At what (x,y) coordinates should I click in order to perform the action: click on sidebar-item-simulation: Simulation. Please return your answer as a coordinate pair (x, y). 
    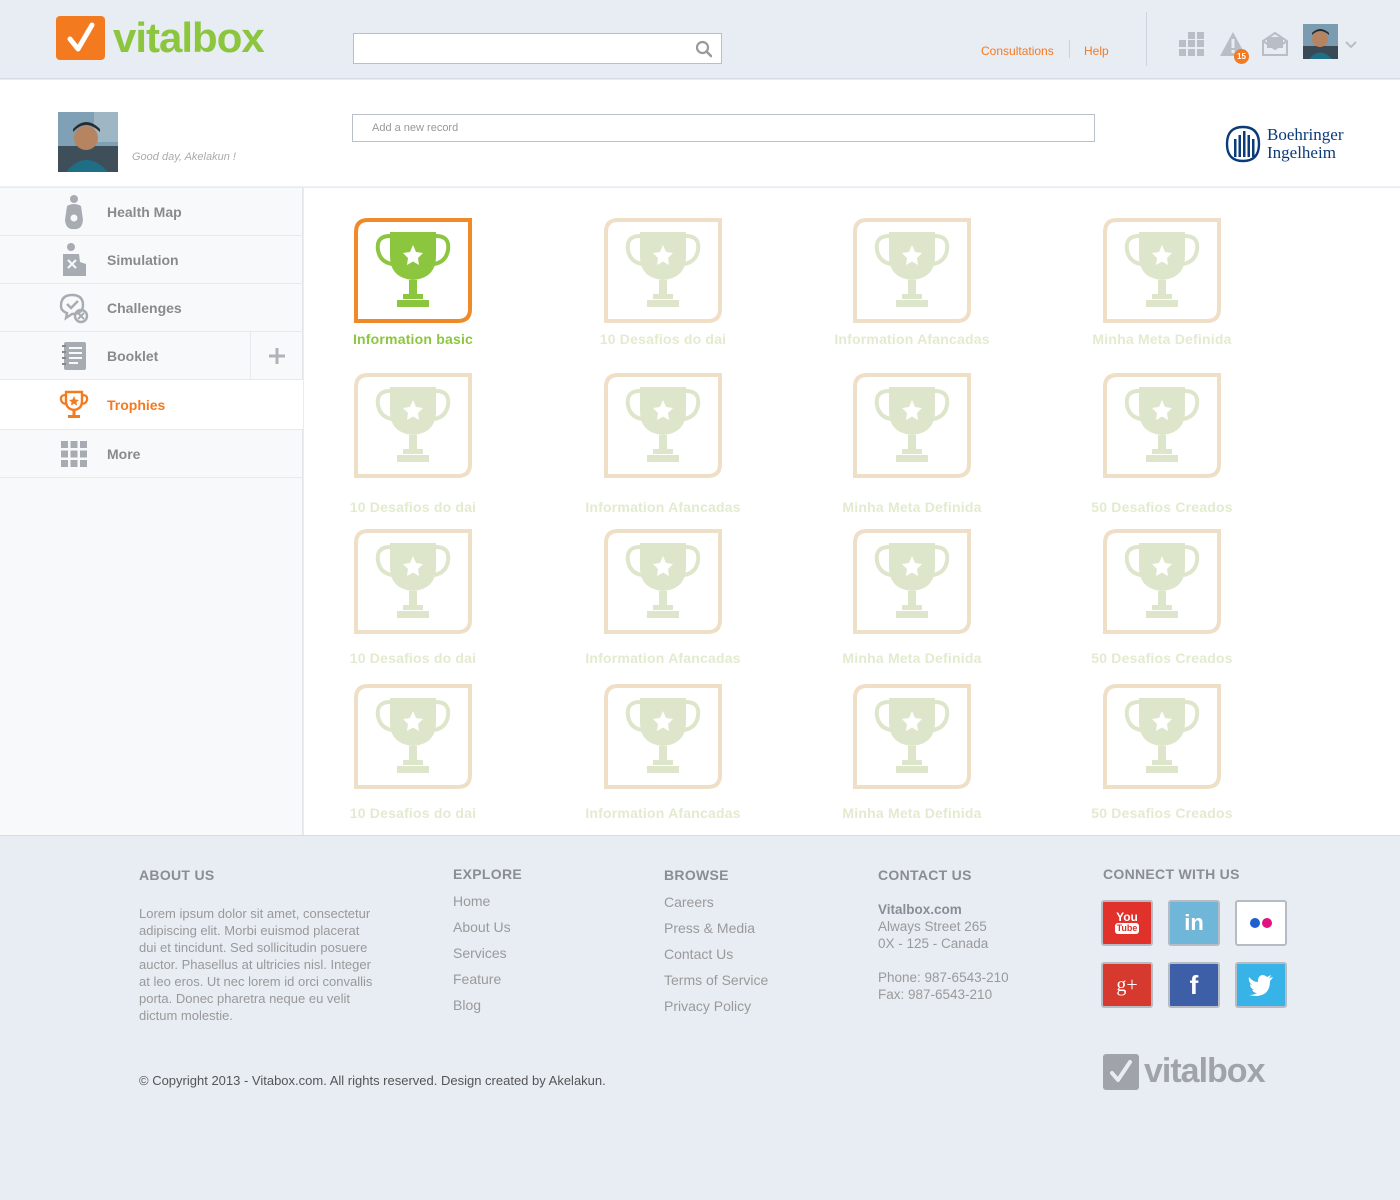
    Looking at the image, I should click on (151, 260).